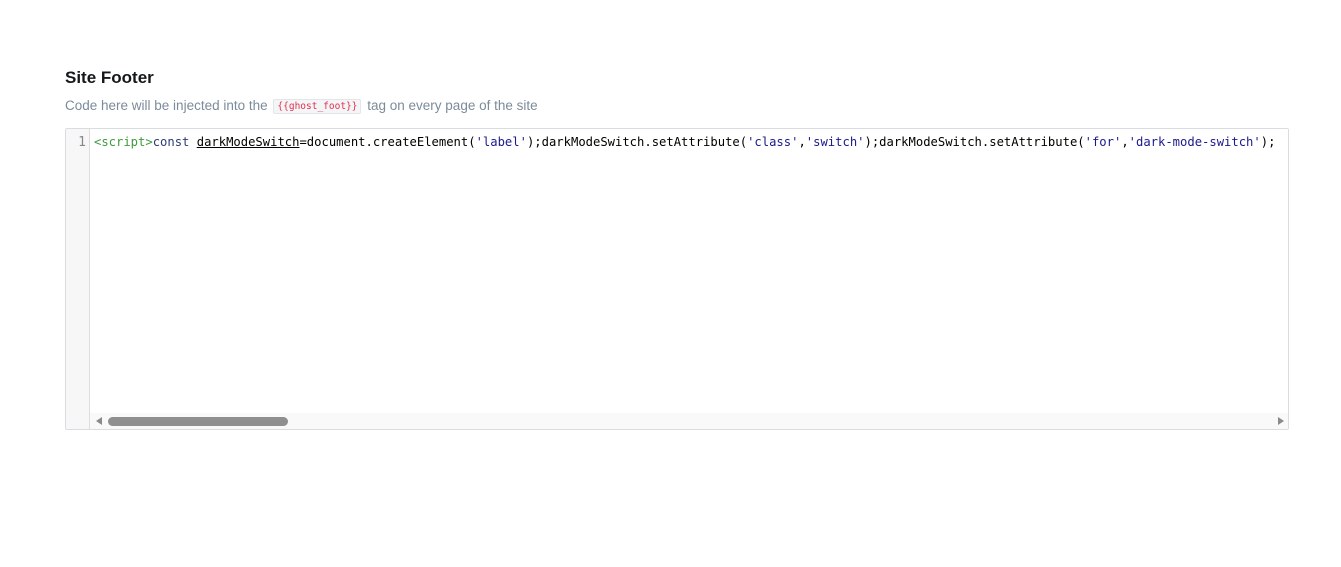  What do you see at coordinates (452, 105) in the screenshot?
I see `description-text-after: tag on every page of the site` at bounding box center [452, 105].